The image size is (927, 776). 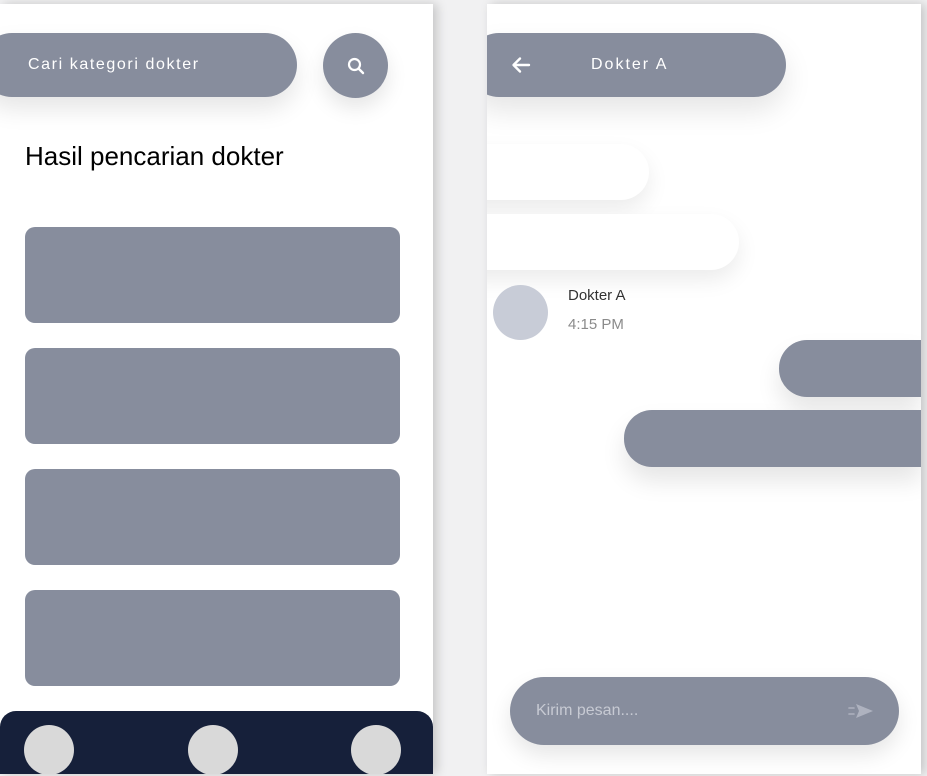 I want to click on search-bar, so click(x=148, y=65).